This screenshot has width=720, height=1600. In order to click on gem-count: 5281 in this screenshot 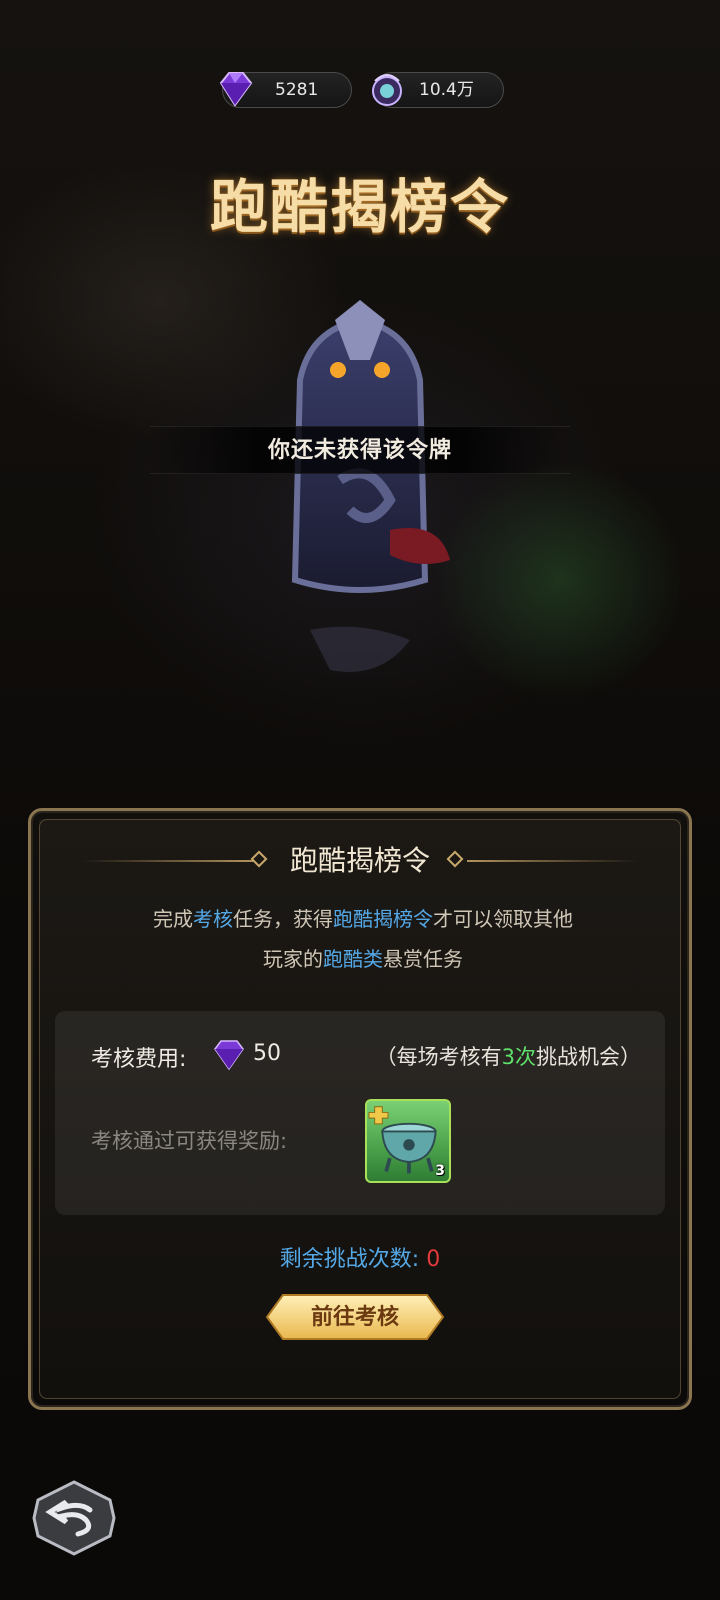, I will do `click(297, 90)`.